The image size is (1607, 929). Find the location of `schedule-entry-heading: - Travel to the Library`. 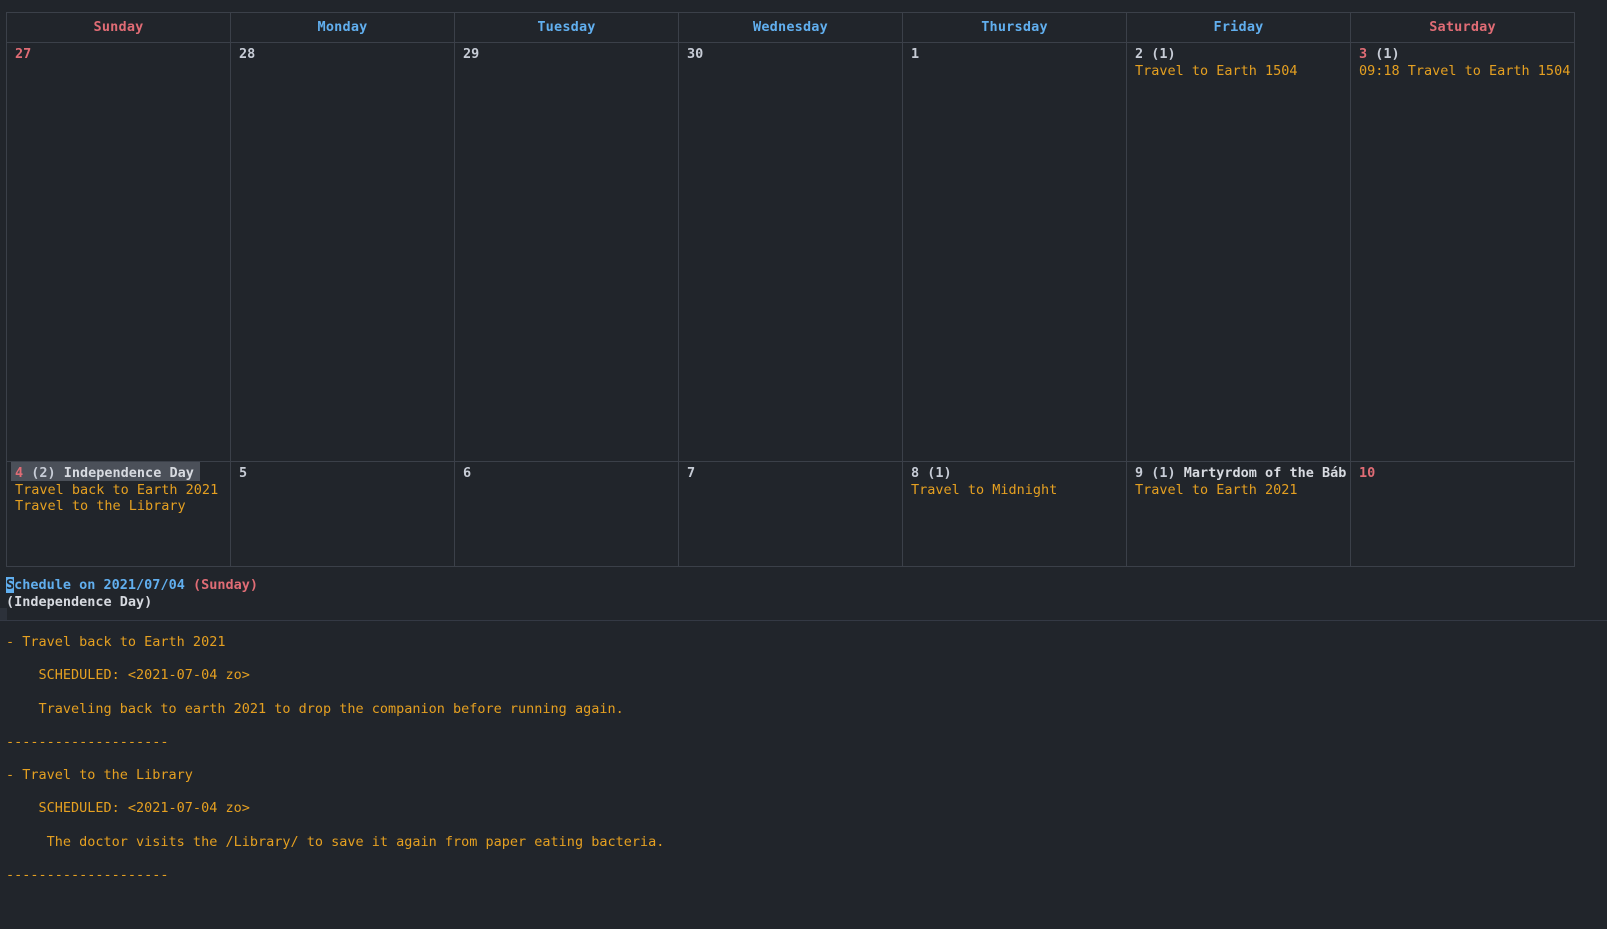

schedule-entry-heading: - Travel to the Library is located at coordinates (803, 775).